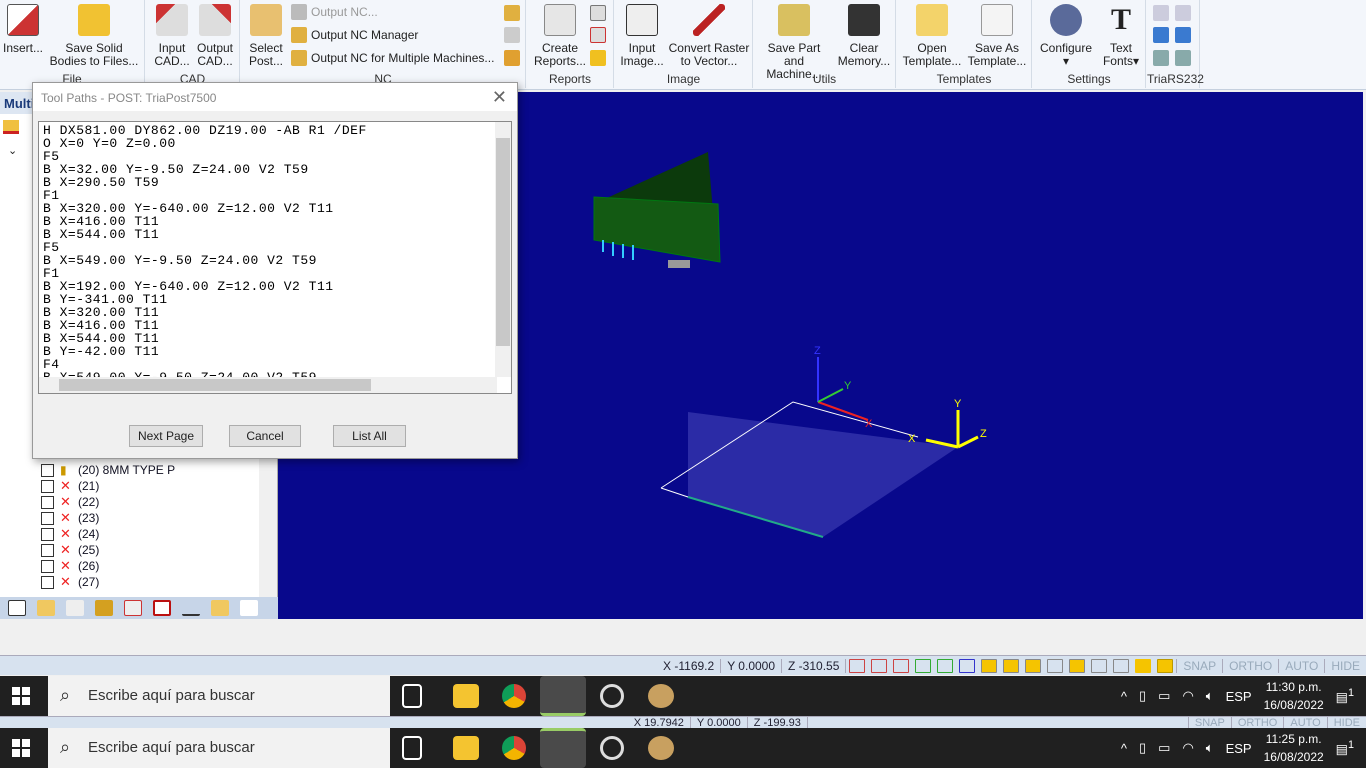  I want to click on view-front-icon, so click(879, 665).